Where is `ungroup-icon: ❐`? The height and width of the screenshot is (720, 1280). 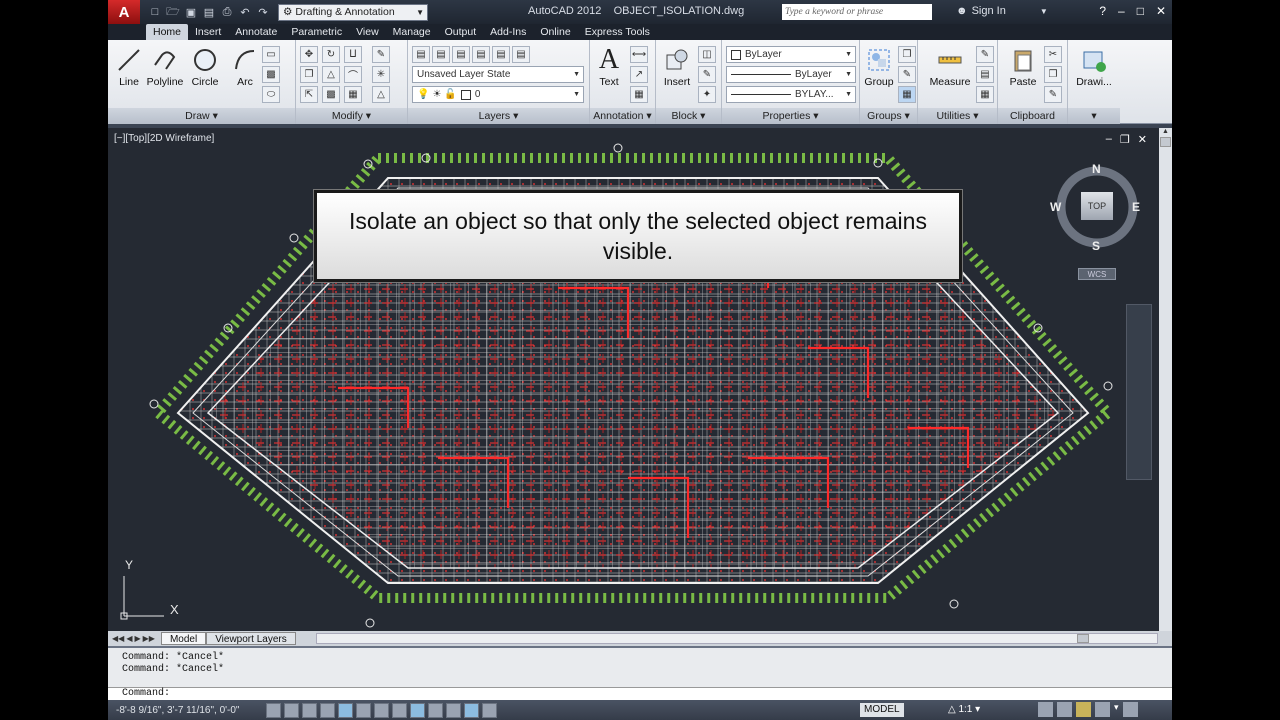 ungroup-icon: ❐ is located at coordinates (907, 54).